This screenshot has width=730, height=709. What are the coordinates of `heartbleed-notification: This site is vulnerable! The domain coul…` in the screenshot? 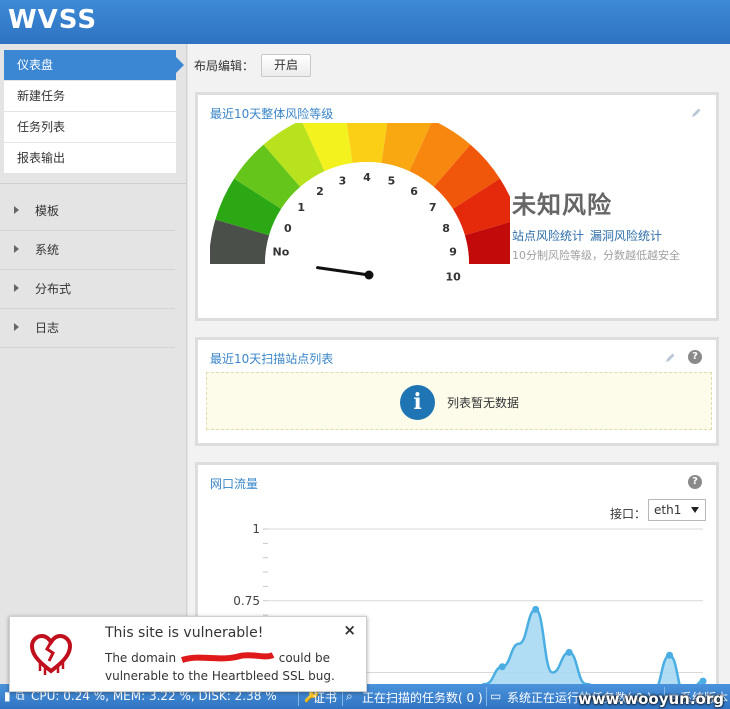 It's located at (188, 654).